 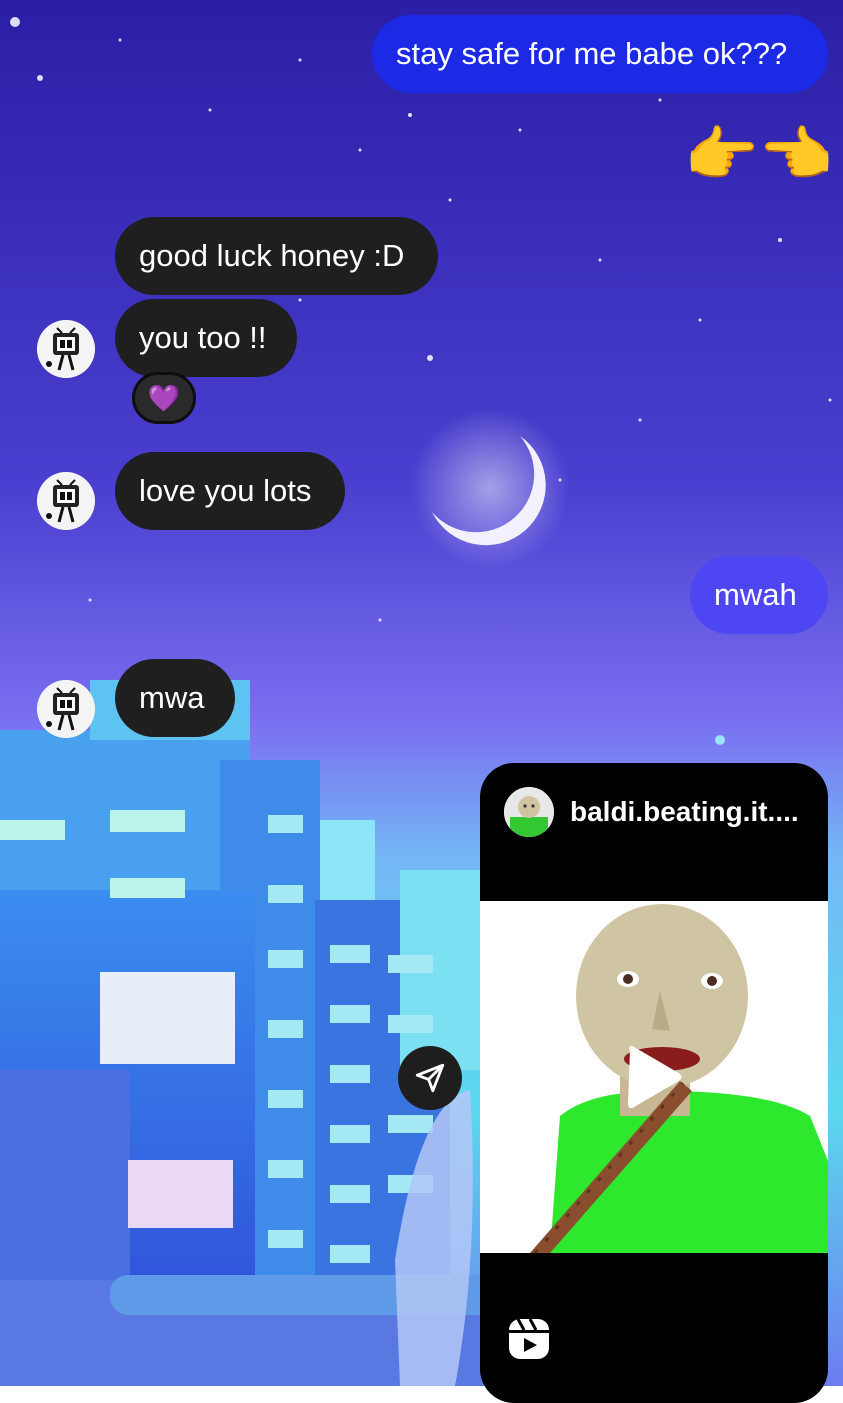 I want to click on message-text: stay safe for me babe ok???, so click(x=592, y=53).